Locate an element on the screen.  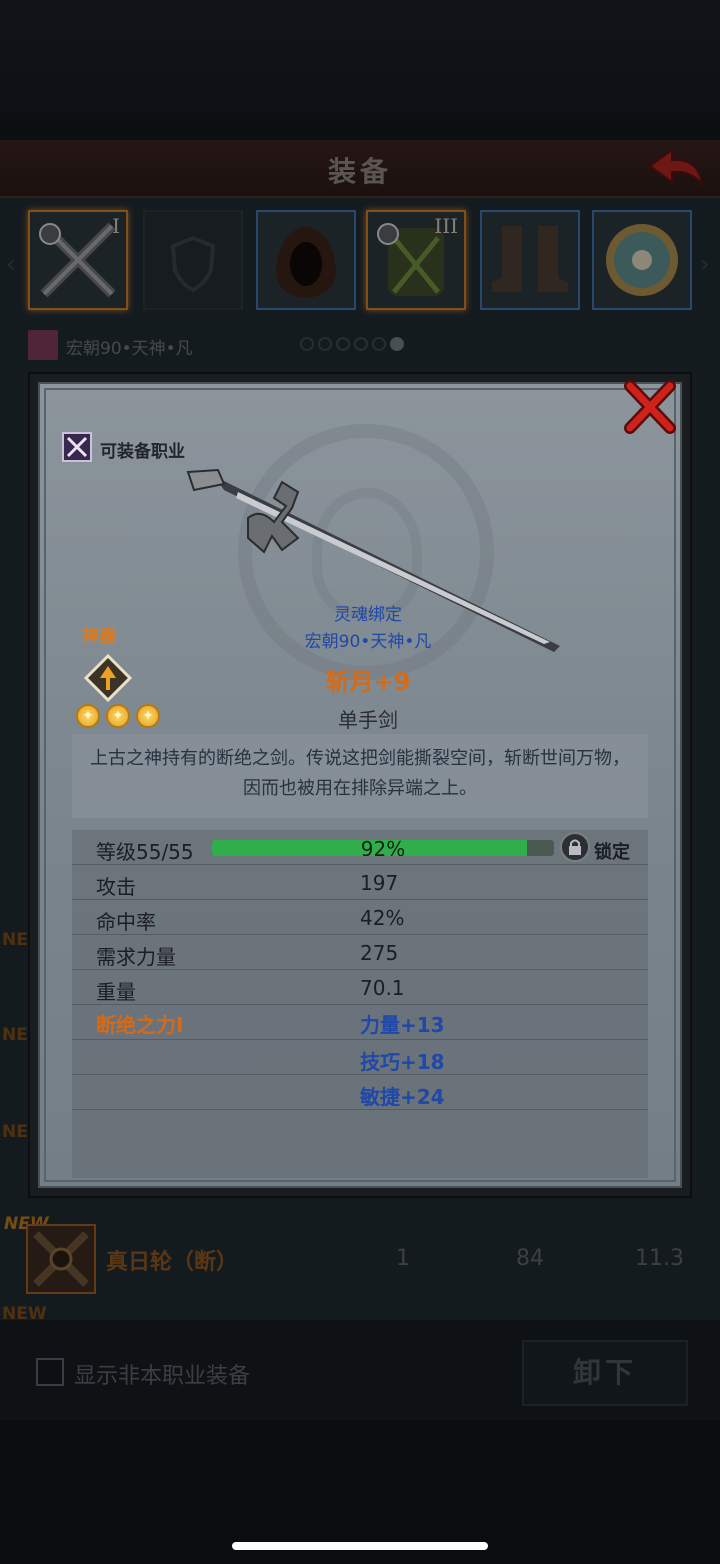
level-progress-bar: 92% is located at coordinates (383, 848).